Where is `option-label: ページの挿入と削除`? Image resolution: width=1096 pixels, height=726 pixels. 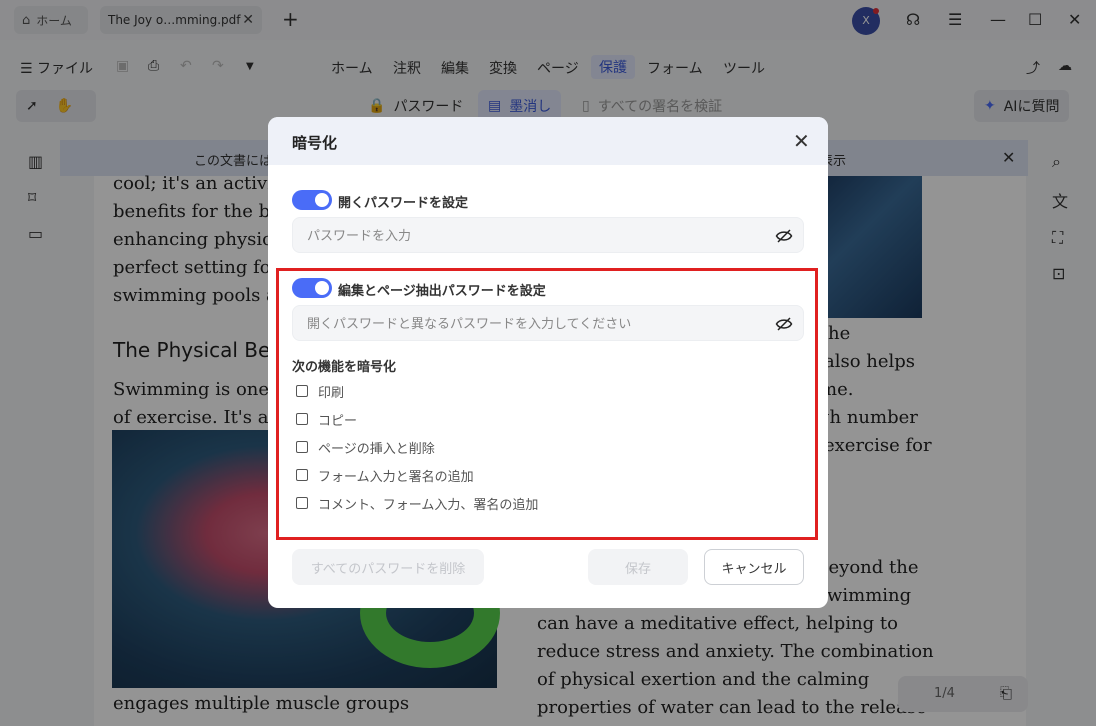 option-label: ページの挿入と削除 is located at coordinates (376, 449).